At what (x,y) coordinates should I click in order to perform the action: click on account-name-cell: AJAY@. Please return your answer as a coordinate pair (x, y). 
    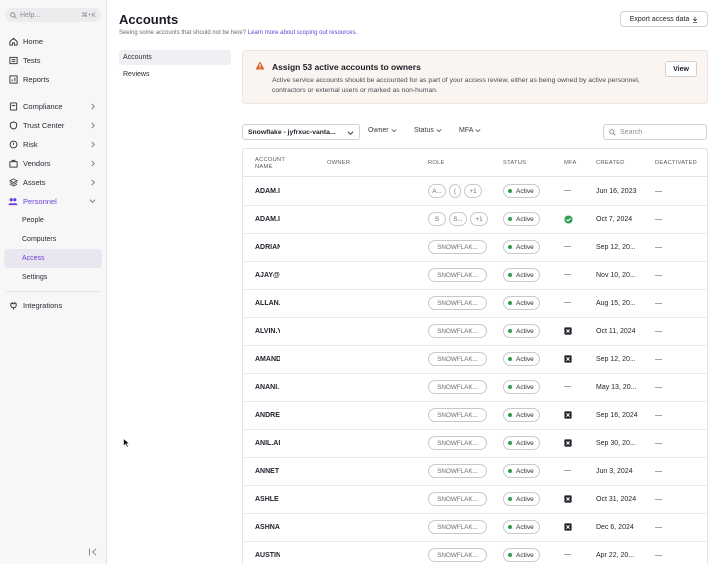
    Looking at the image, I should click on (267, 275).